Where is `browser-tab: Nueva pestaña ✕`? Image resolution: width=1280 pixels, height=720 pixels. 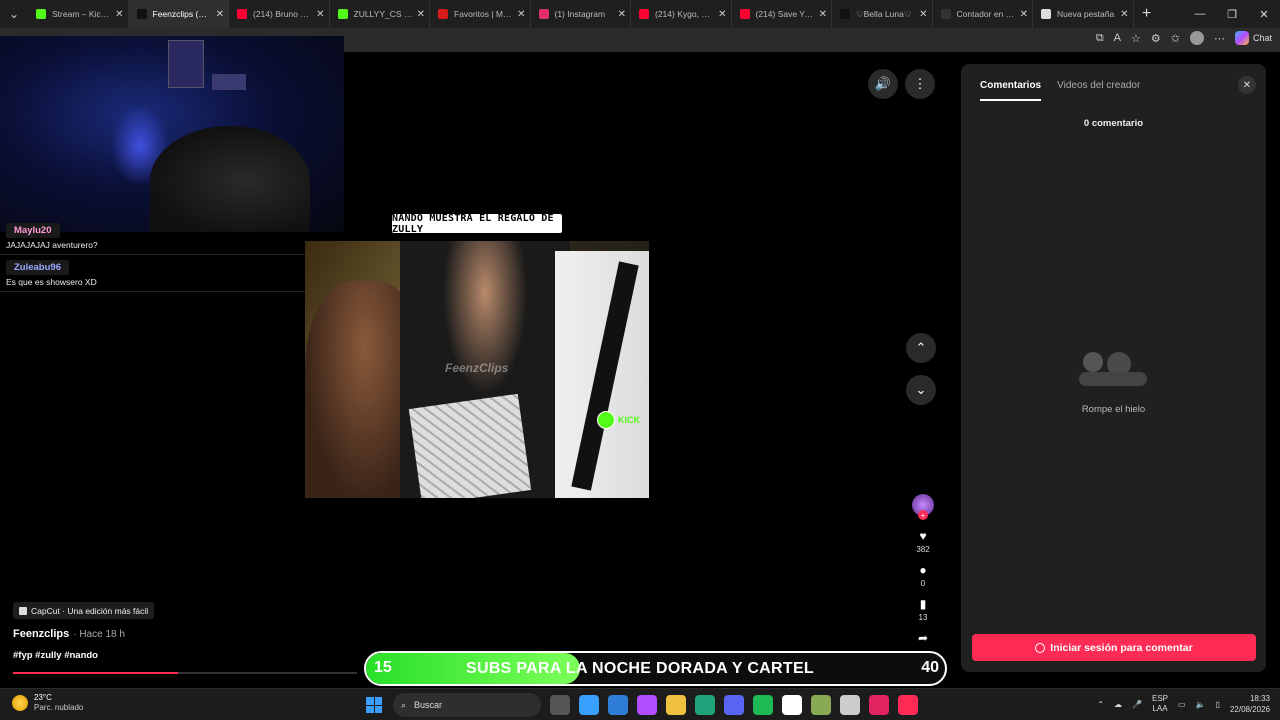 browser-tab: Nueva pestaña ✕ is located at coordinates (1083, 14).